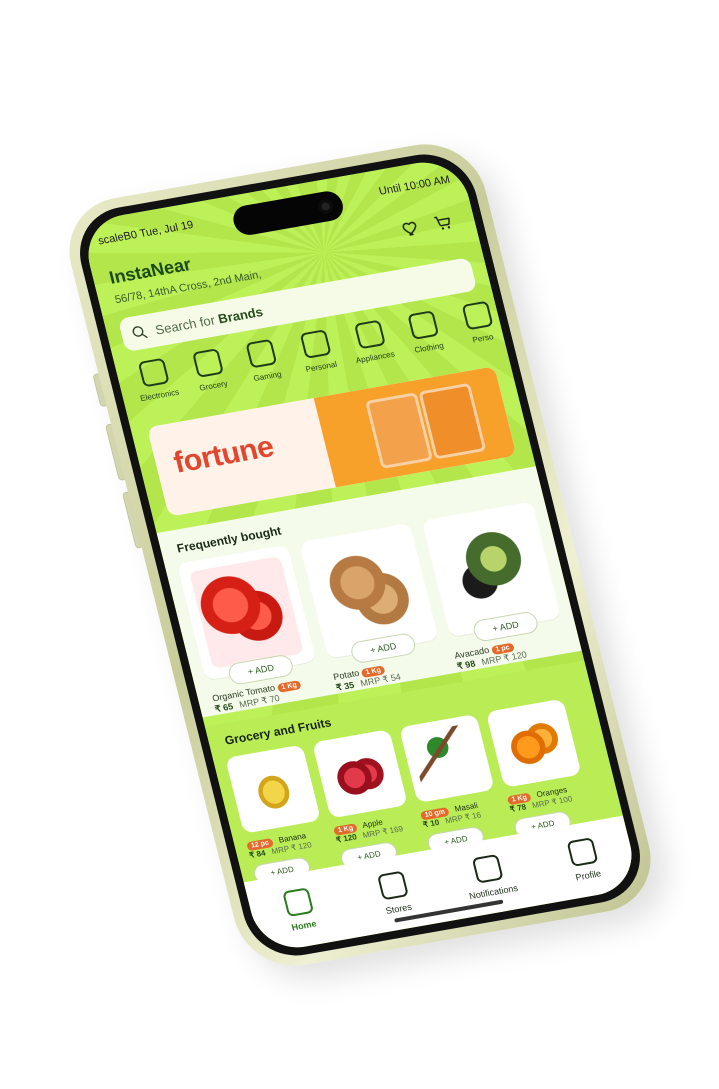 Image resolution: width=719 pixels, height=1089 pixels. I want to click on category-label: Electronics, so click(160, 395).